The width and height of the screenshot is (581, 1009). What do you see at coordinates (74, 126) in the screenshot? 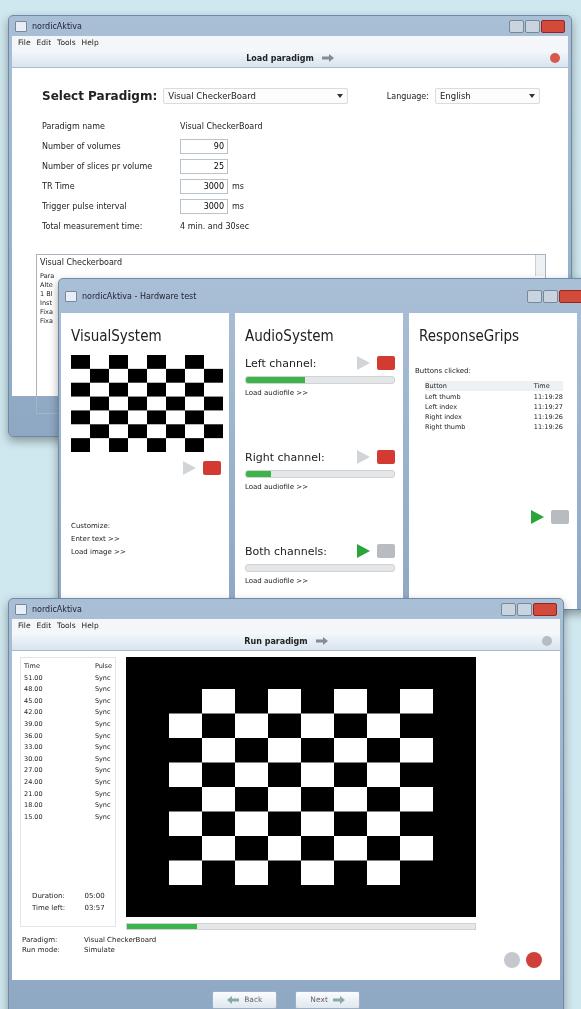
I see `field-label: Paradigm name` at bounding box center [74, 126].